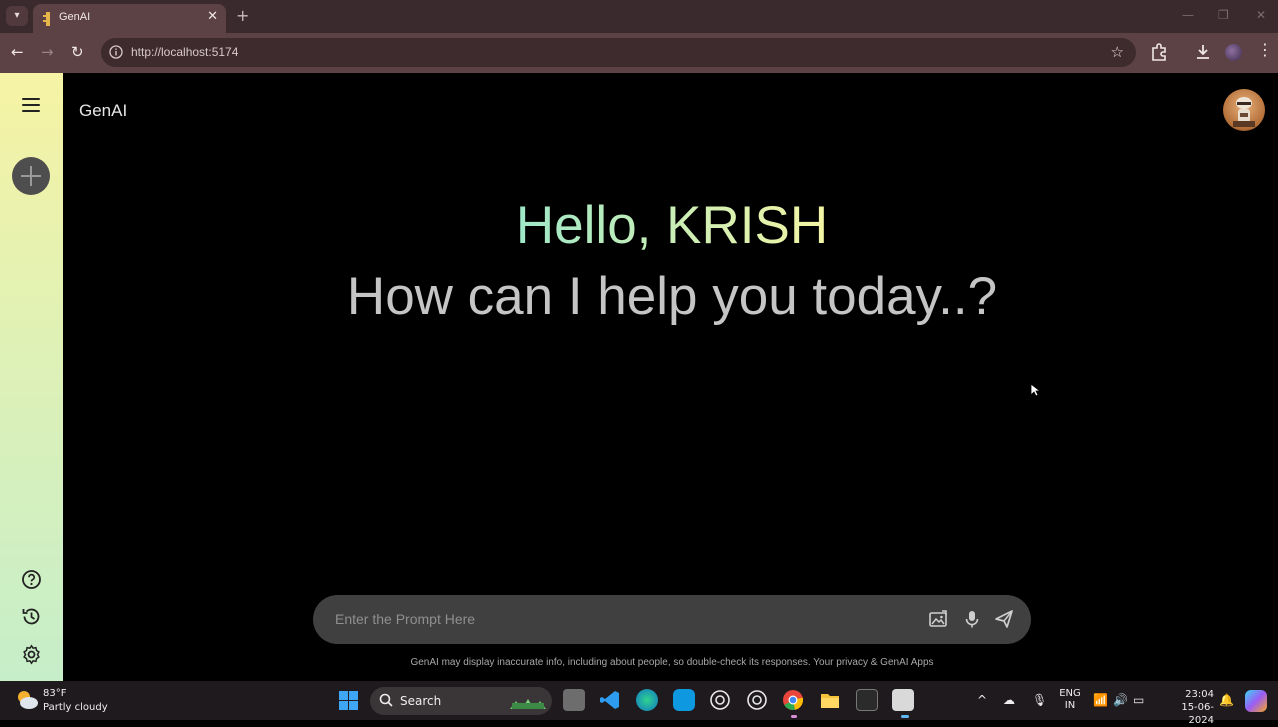 The image size is (1278, 727). I want to click on snipping-tool-icon, so click(903, 700).